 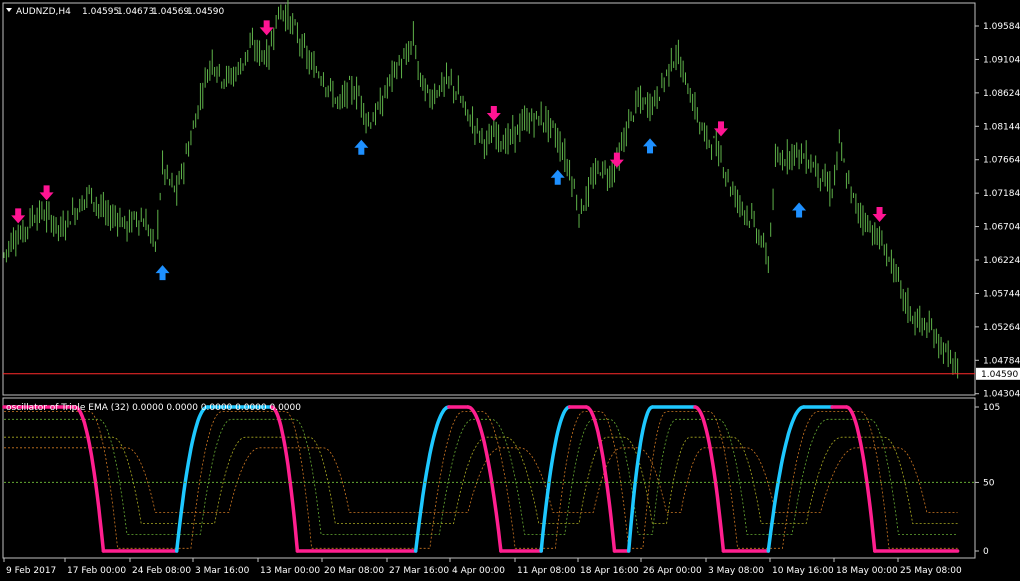 What do you see at coordinates (100, 12) in the screenshot?
I see `open-value: 1.04595` at bounding box center [100, 12].